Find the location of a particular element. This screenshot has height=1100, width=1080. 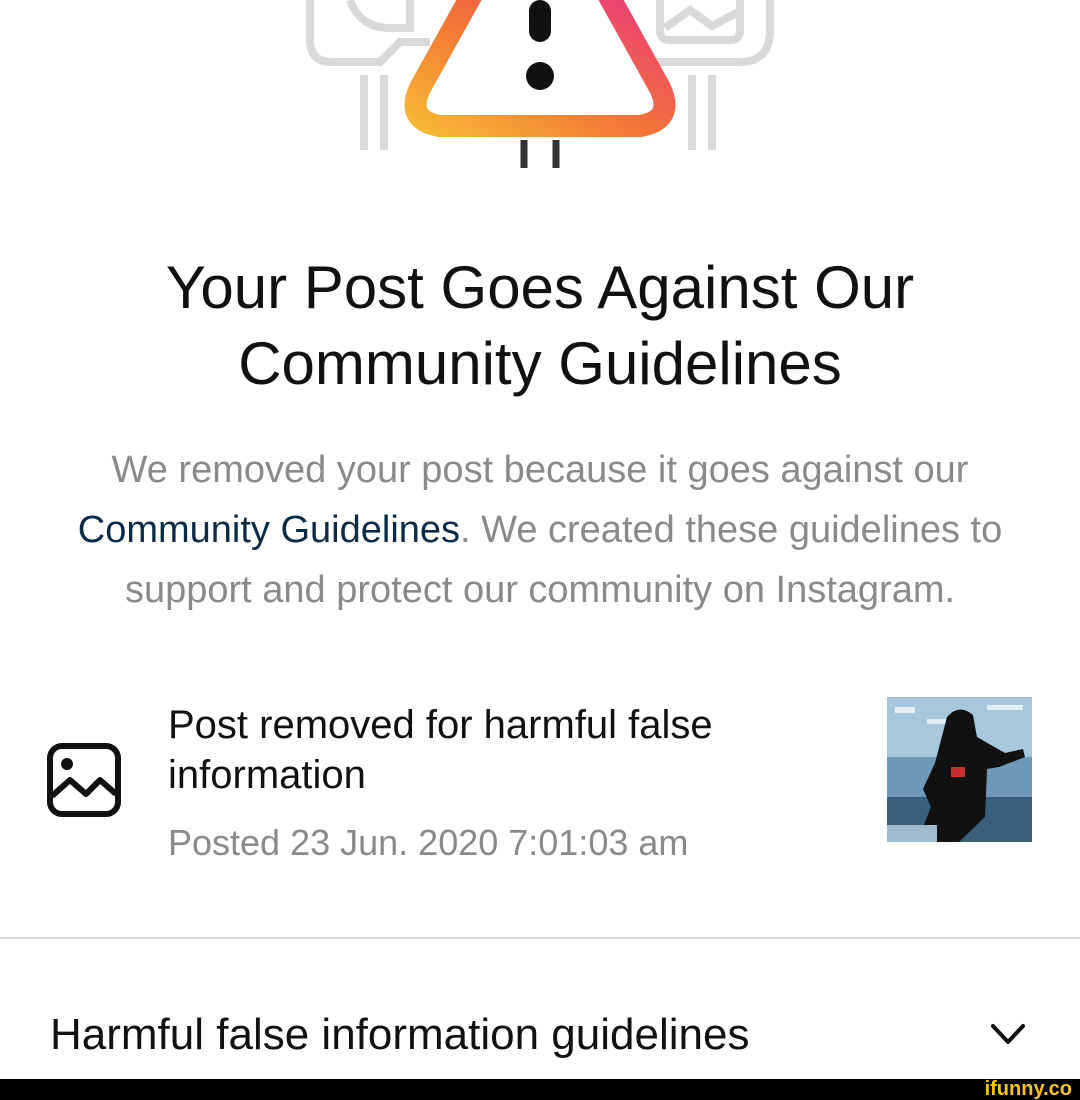

image-icon is located at coordinates (84, 780).